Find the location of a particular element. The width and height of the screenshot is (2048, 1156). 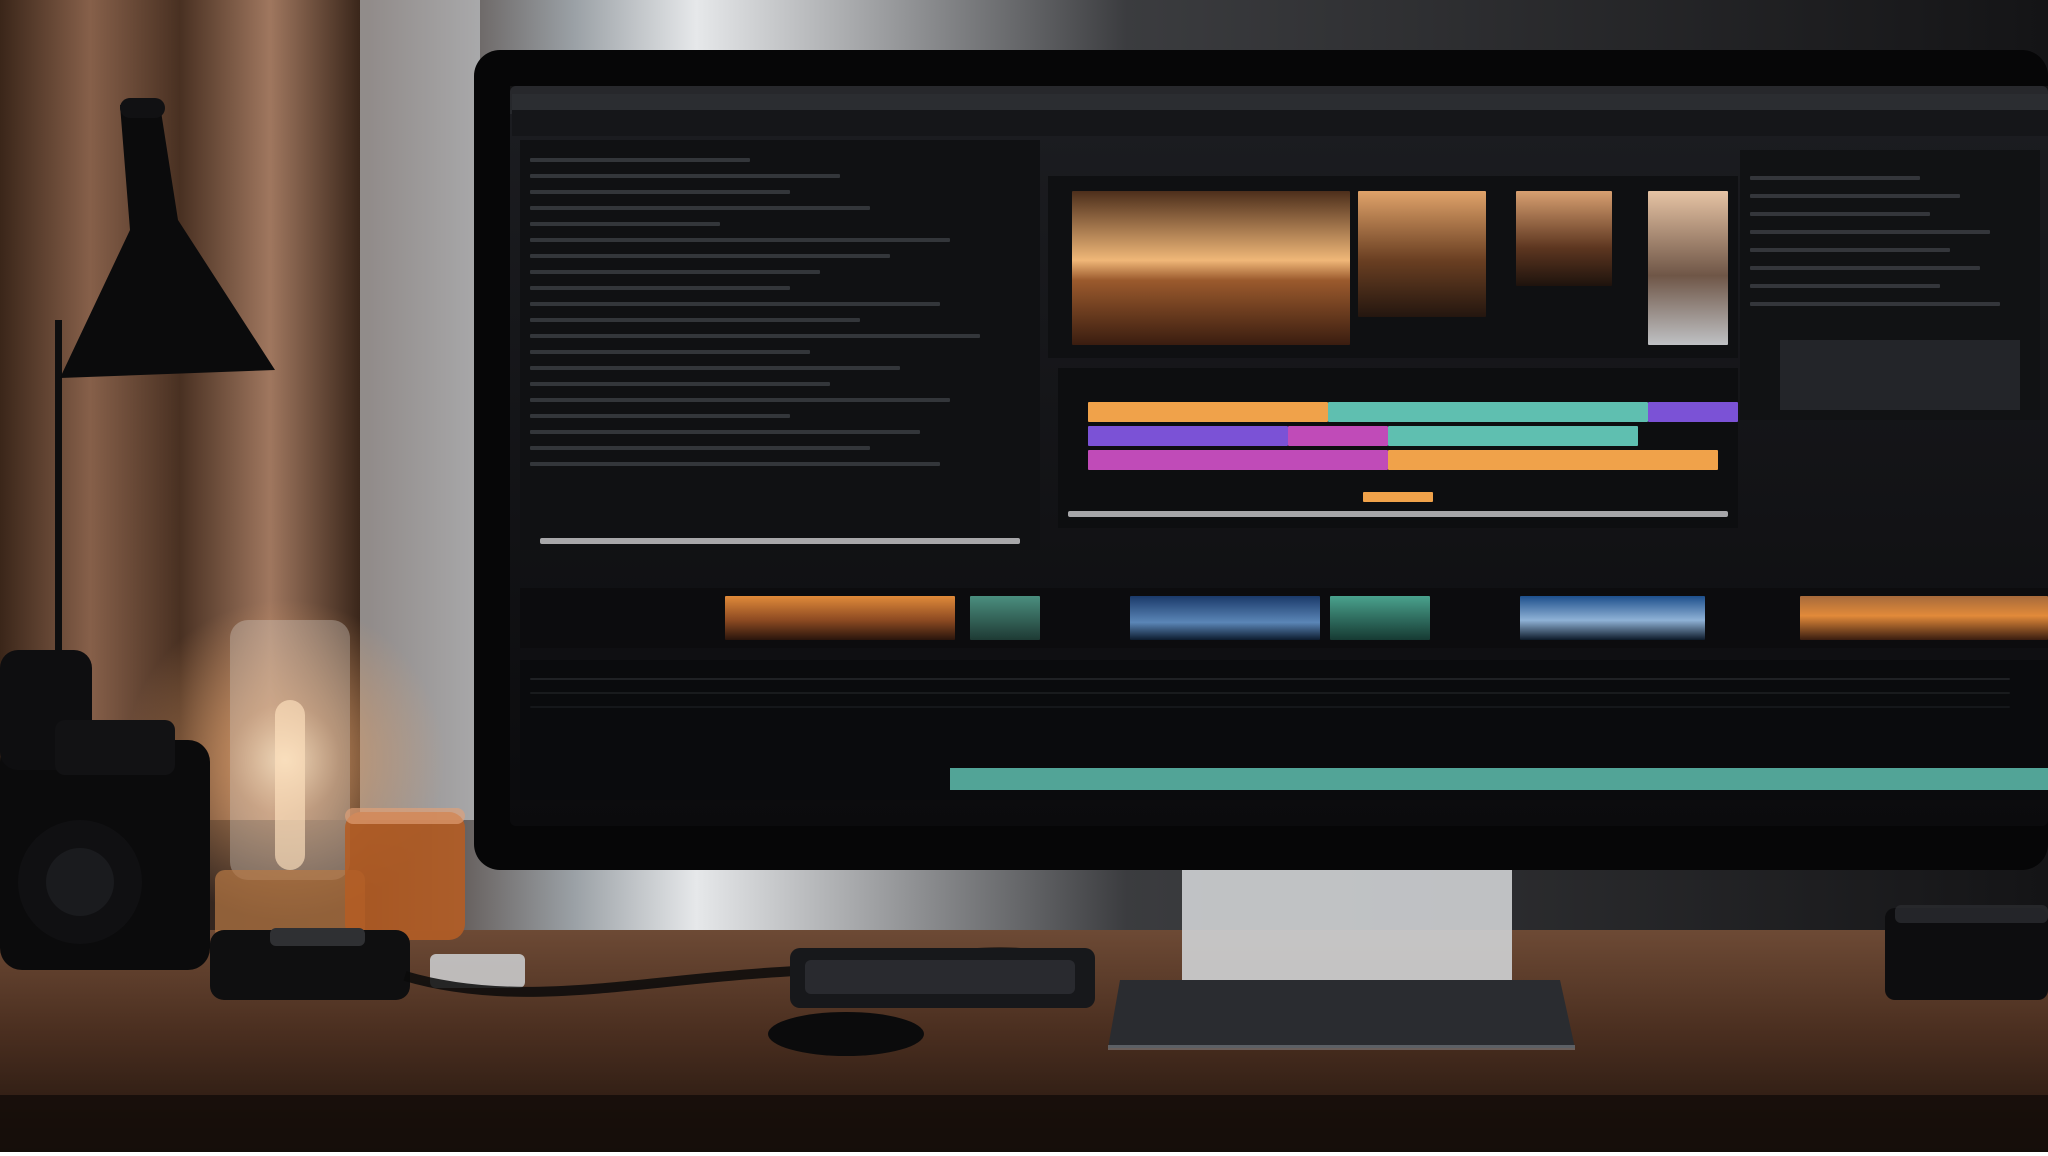

stand-base is located at coordinates (1341, 1014).